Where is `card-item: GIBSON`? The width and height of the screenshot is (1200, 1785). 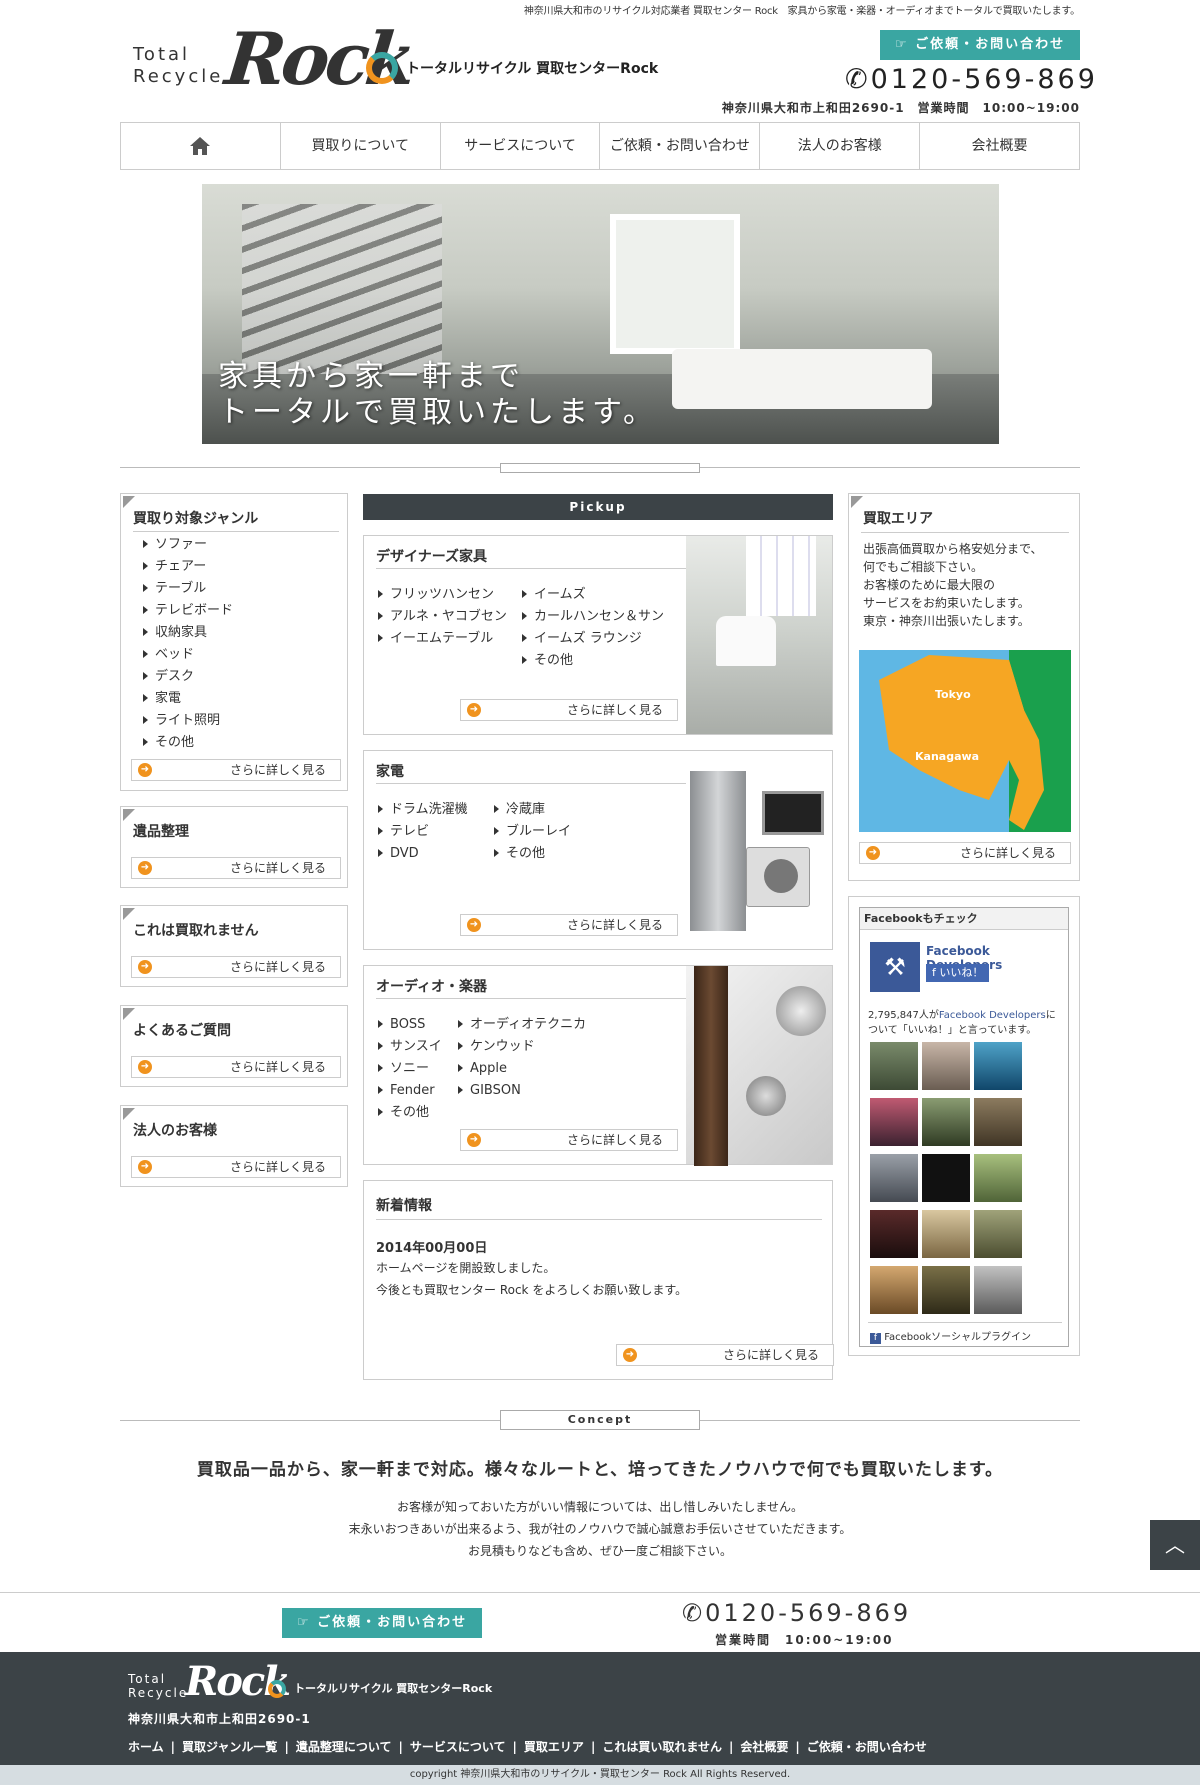 card-item: GIBSON is located at coordinates (522, 1091).